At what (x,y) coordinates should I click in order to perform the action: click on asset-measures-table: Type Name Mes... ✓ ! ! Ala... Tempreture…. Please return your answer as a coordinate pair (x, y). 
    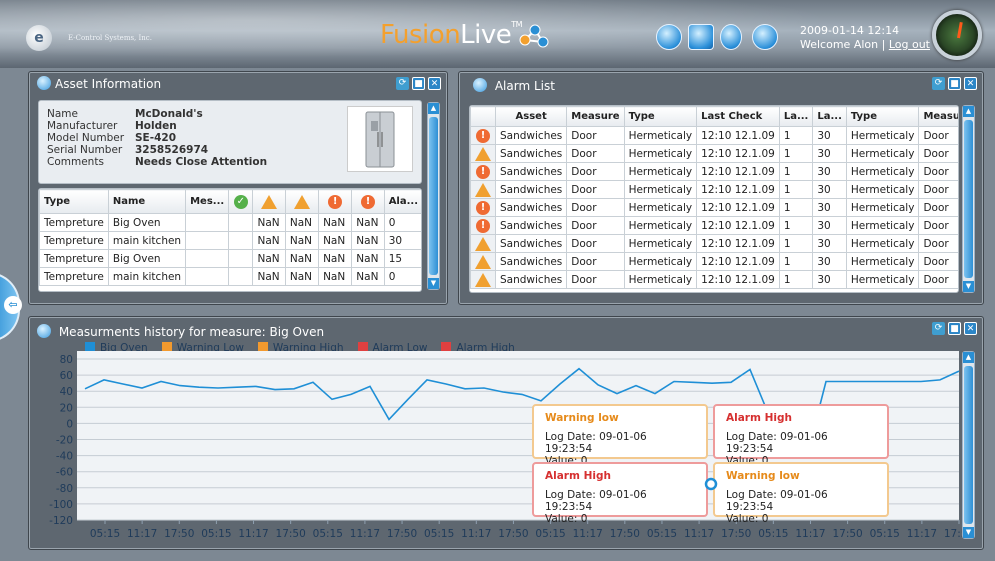
    Looking at the image, I should click on (230, 237).